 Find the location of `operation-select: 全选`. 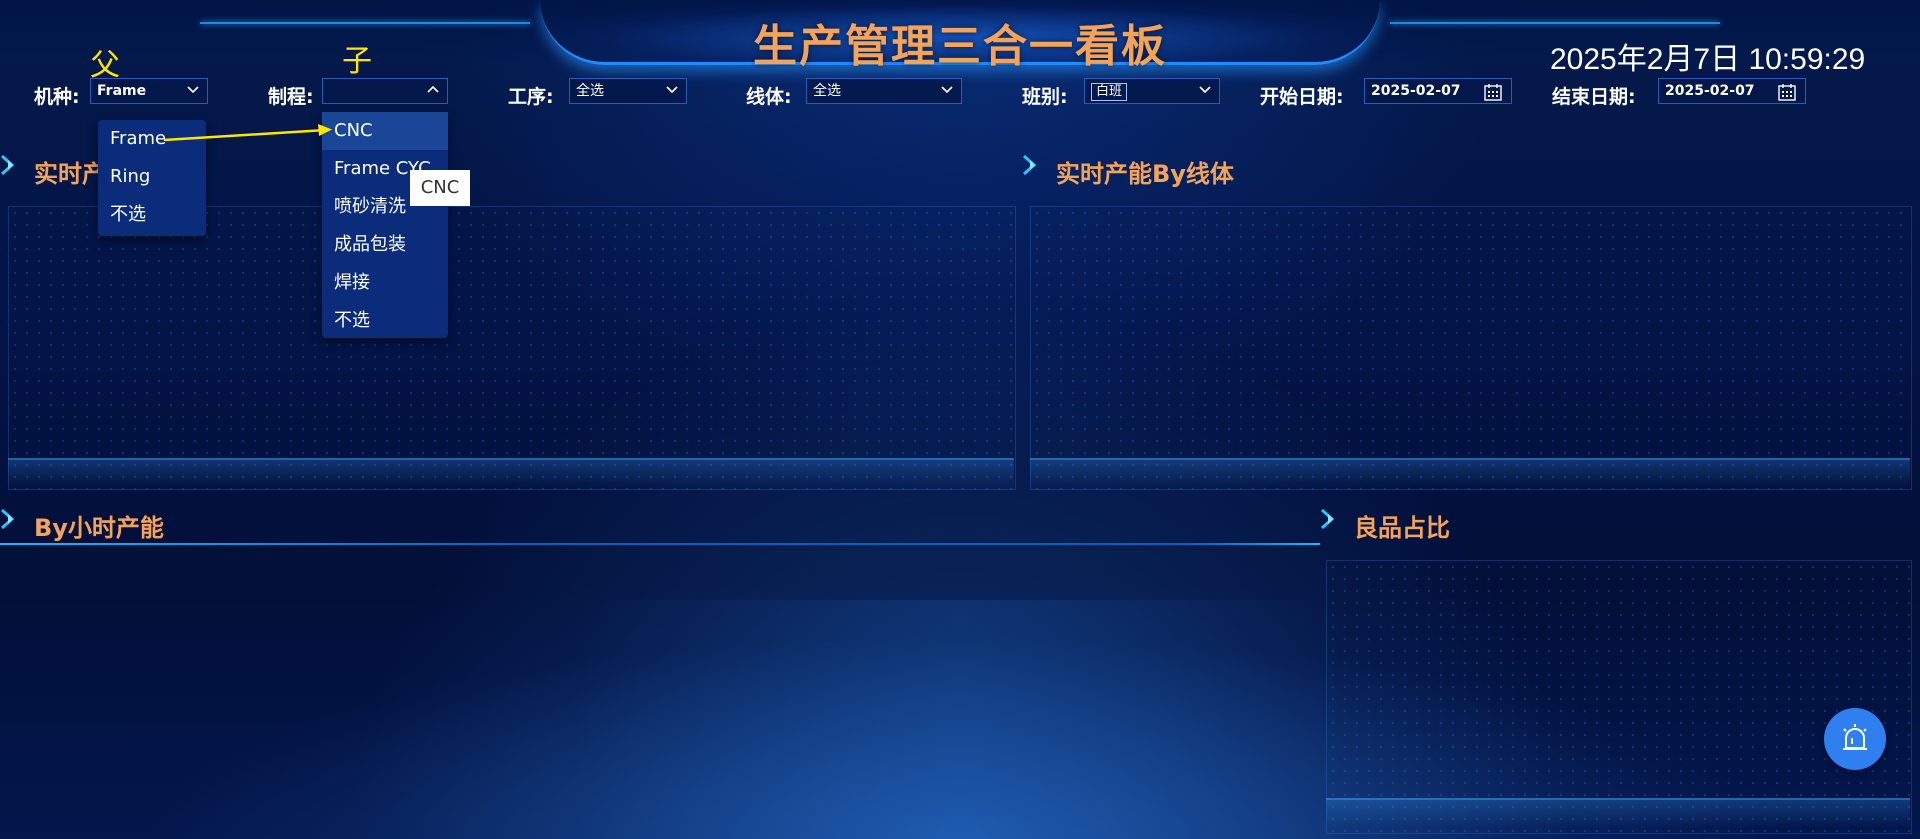

operation-select: 全选 is located at coordinates (628, 91).